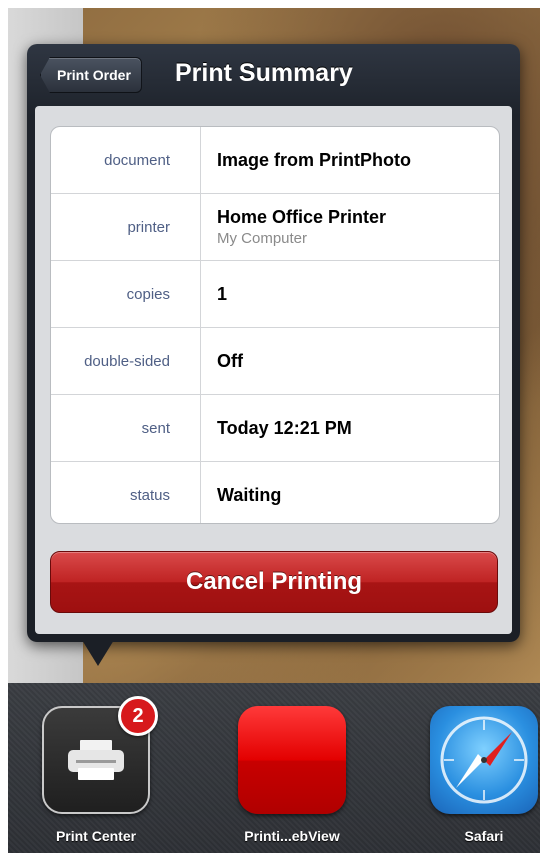 Image resolution: width=540 pixels, height=853 pixels. Describe the element at coordinates (275, 361) in the screenshot. I see `table-row-double-sided: double-sided Off` at that location.